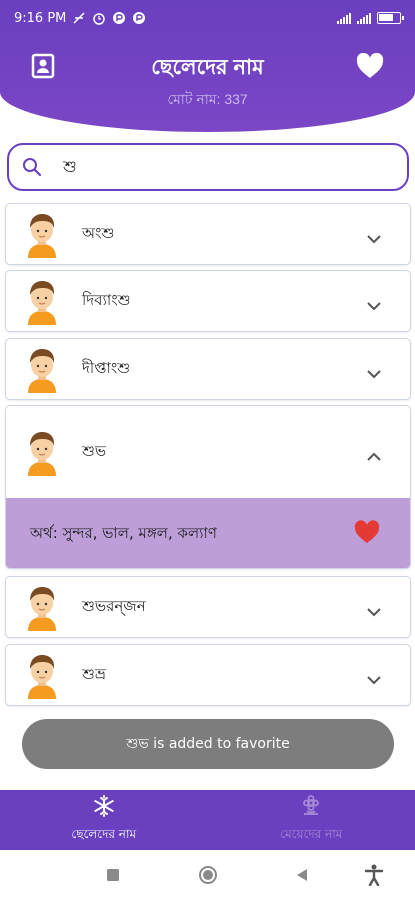 The width and height of the screenshot is (415, 900). What do you see at coordinates (213, 167) in the screenshot?
I see `search-input: শু` at bounding box center [213, 167].